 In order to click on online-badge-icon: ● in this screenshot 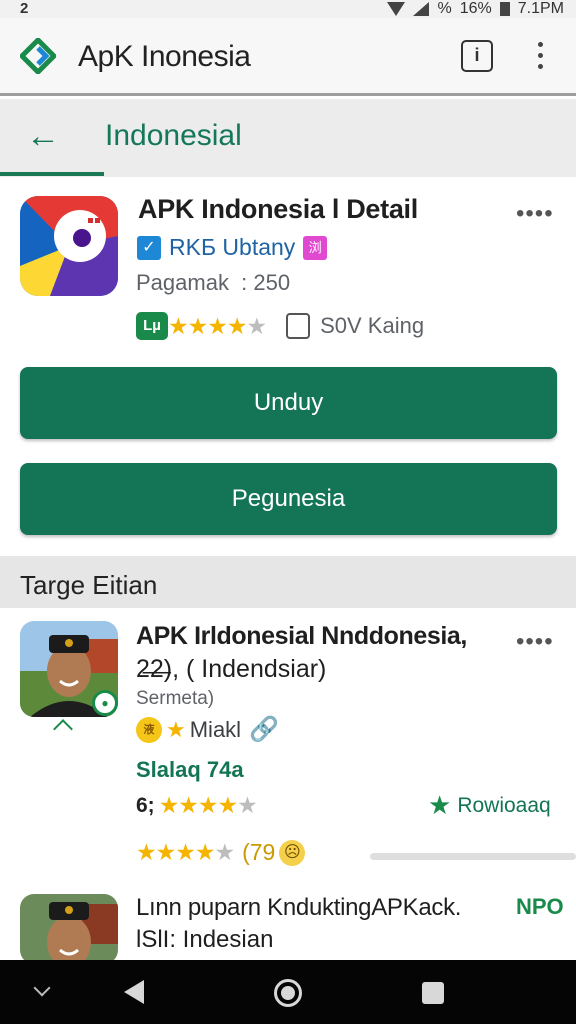, I will do `click(105, 703)`.